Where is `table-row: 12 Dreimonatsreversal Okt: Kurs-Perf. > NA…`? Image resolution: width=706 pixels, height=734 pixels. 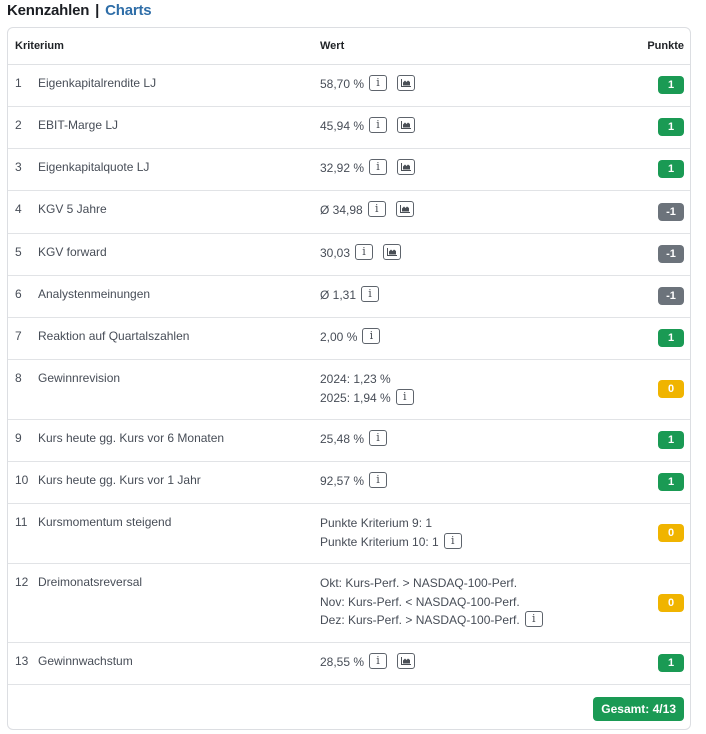 table-row: 12 Dreimonatsreversal Okt: Kurs-Perf. > NA… is located at coordinates (349, 603).